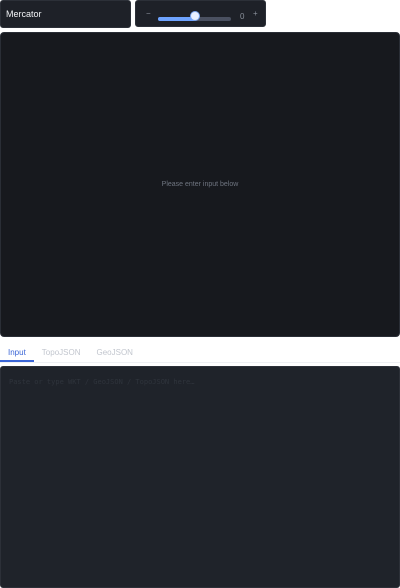 Image resolution: width=400 pixels, height=588 pixels. Describe the element at coordinates (65, 14) in the screenshot. I see `projection-select: Mercator` at that location.